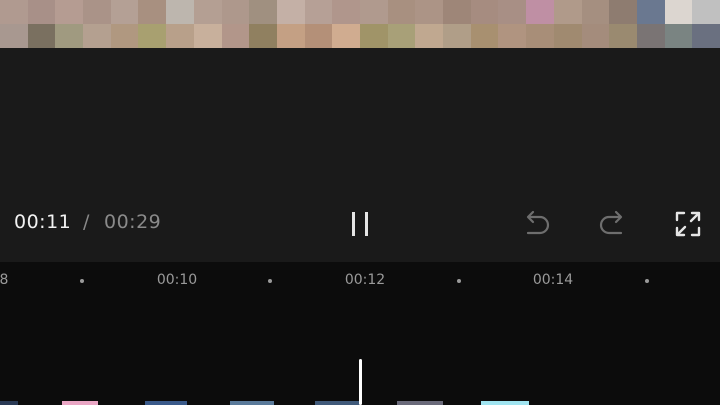 The width and height of the screenshot is (720, 405). Describe the element at coordinates (4, 280) in the screenshot. I see `ruler-tick-label: 8` at that location.